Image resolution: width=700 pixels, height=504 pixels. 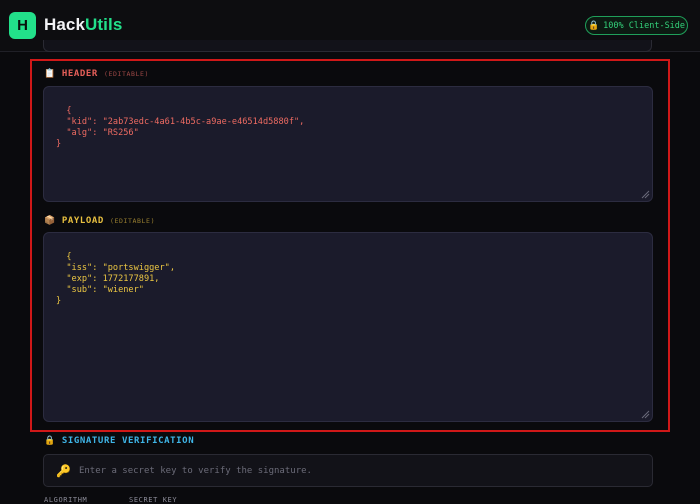 What do you see at coordinates (63, 470) in the screenshot?
I see `key-icon: 🔑` at bounding box center [63, 470].